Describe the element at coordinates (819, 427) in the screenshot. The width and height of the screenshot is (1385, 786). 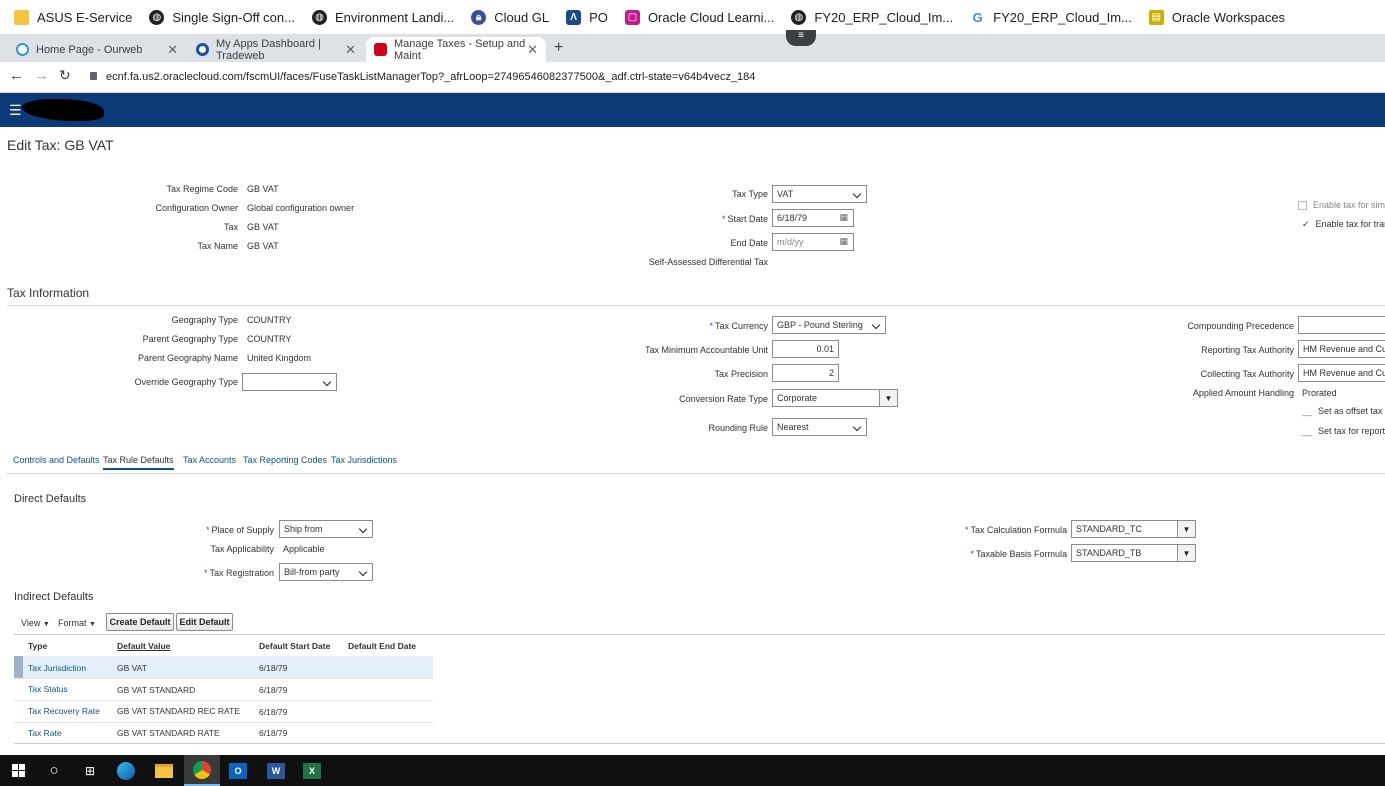
I see `rounding-select: Nearest` at that location.